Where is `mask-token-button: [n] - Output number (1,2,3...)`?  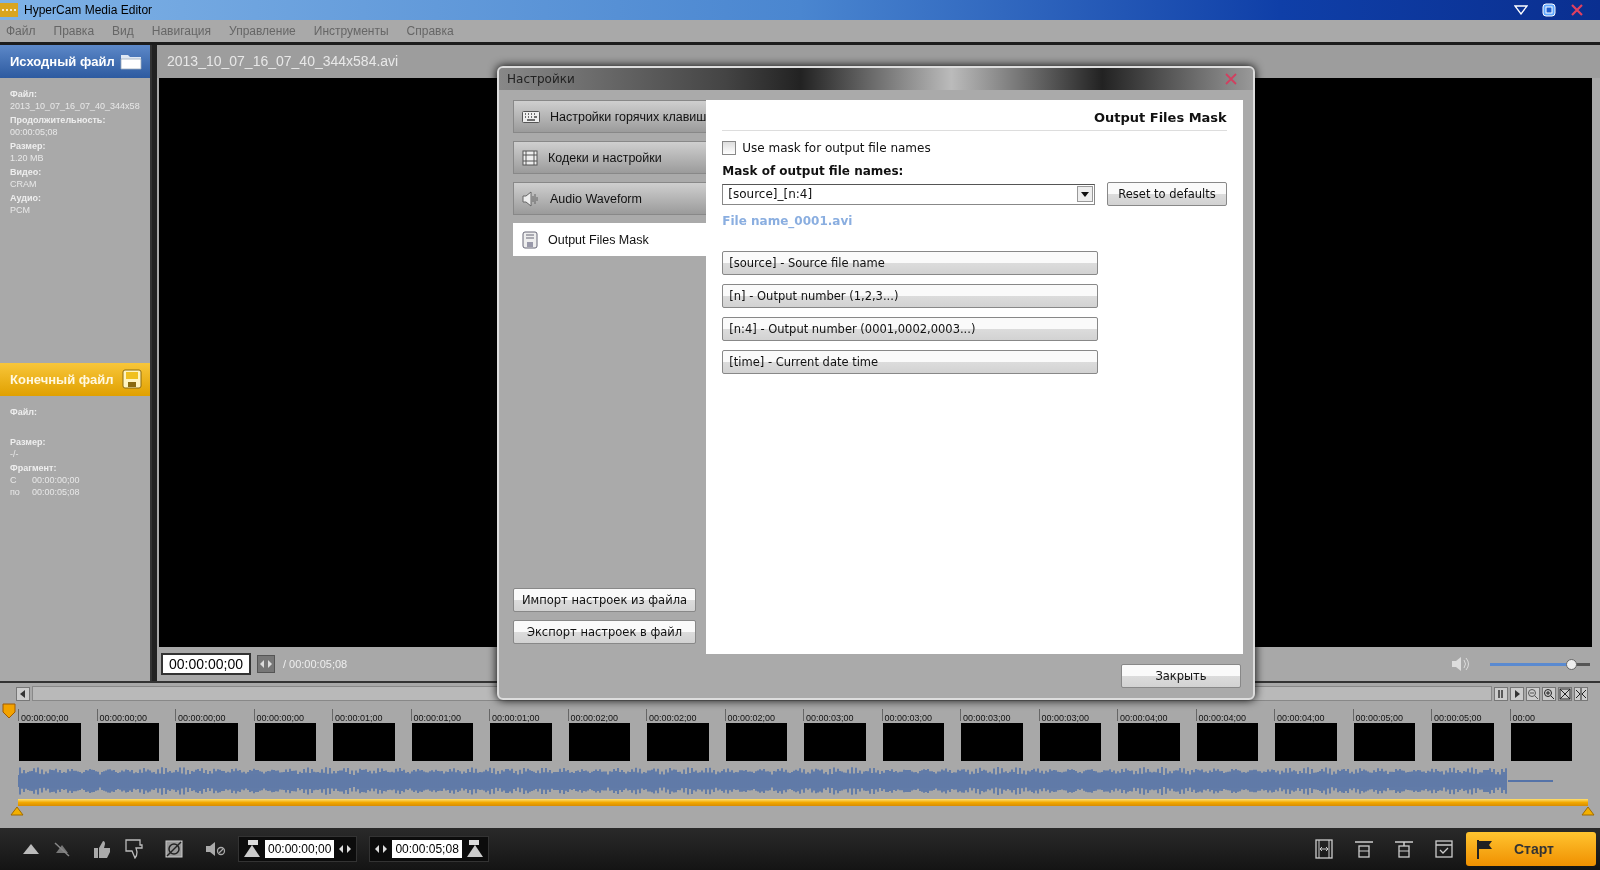 mask-token-button: [n] - Output number (1,2,3...) is located at coordinates (910, 296).